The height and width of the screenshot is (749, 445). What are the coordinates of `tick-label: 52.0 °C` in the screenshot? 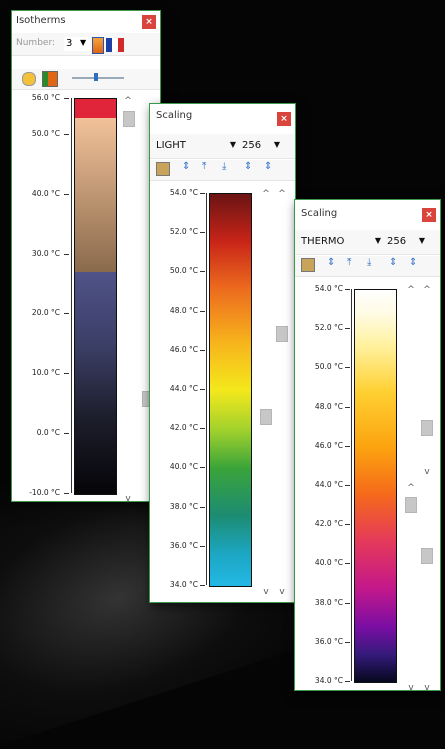 It's located at (328, 328).